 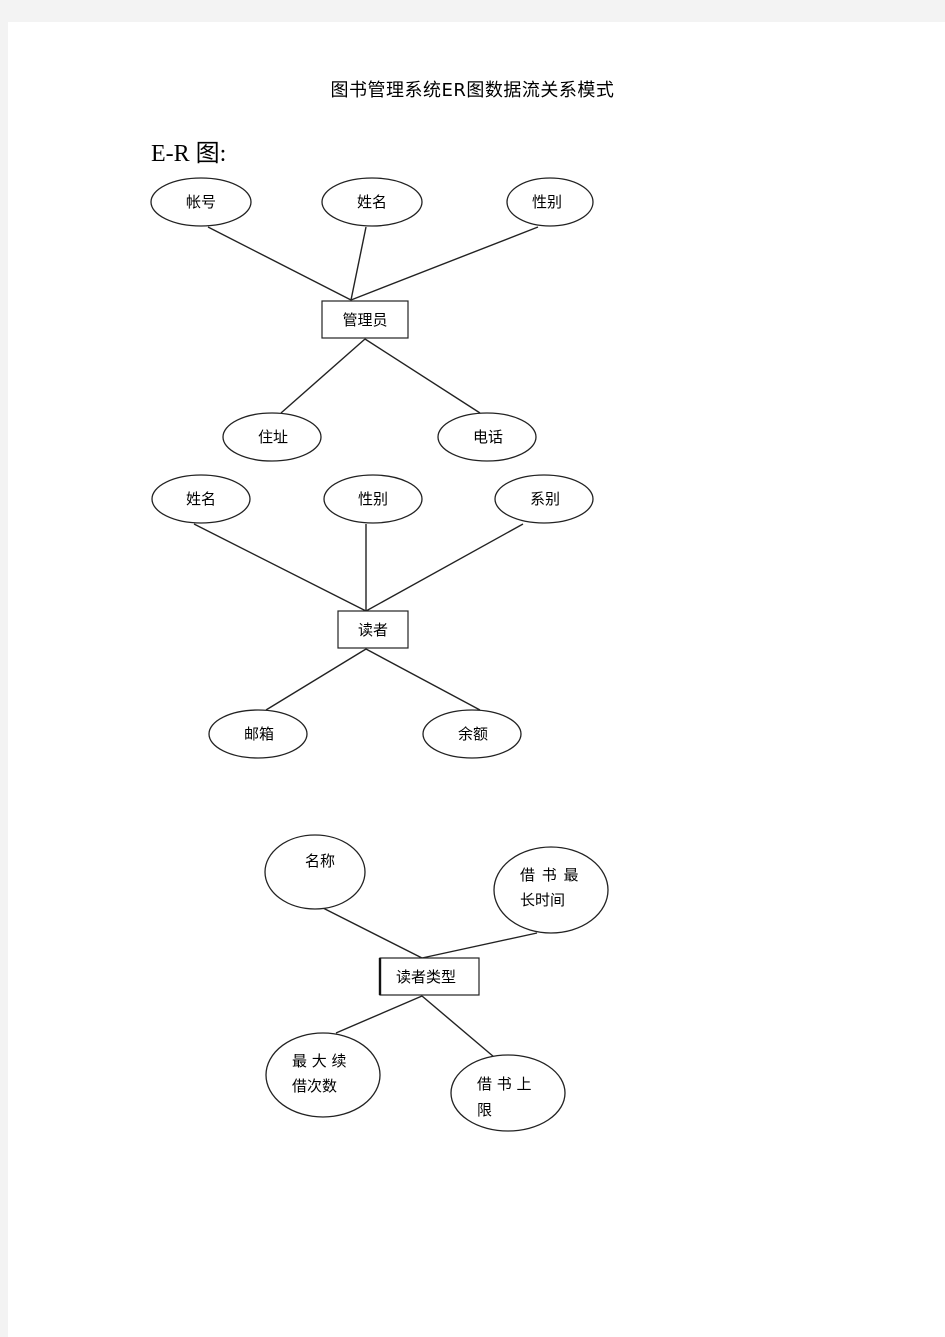 I want to click on attribute-balance: 余额, so click(x=472, y=734).